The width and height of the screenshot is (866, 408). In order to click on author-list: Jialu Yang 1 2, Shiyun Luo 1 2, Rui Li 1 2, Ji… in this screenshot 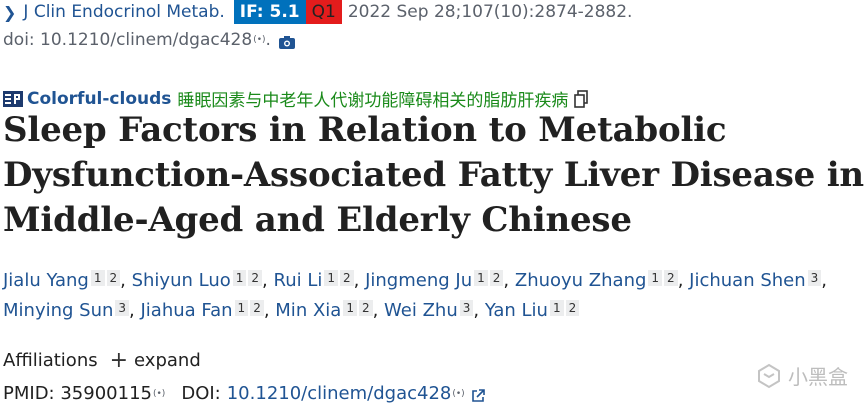, I will do `click(433, 296)`.